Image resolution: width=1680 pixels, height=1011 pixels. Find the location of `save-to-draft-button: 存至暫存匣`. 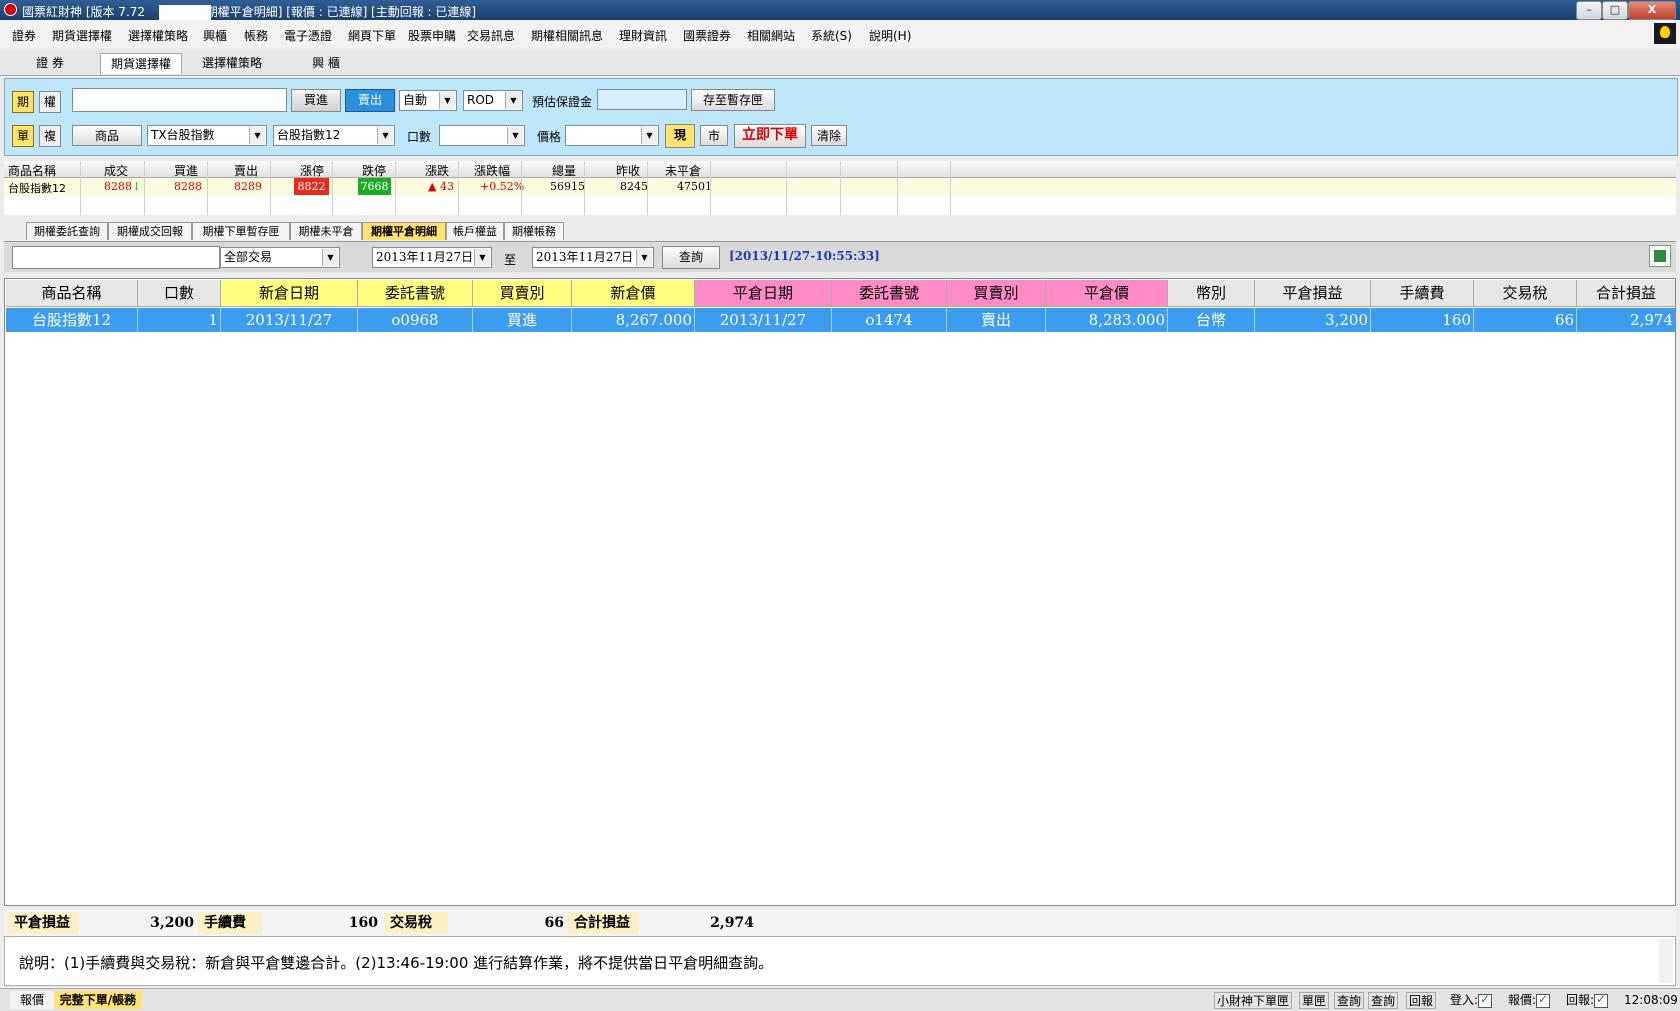

save-to-draft-button: 存至暫存匣 is located at coordinates (733, 100).